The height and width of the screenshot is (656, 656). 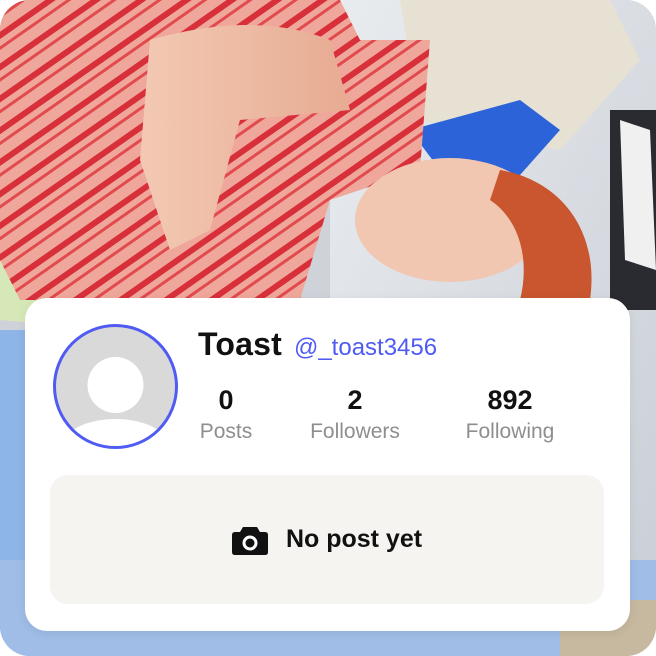 I want to click on stat-following: 892 Following, so click(x=510, y=415).